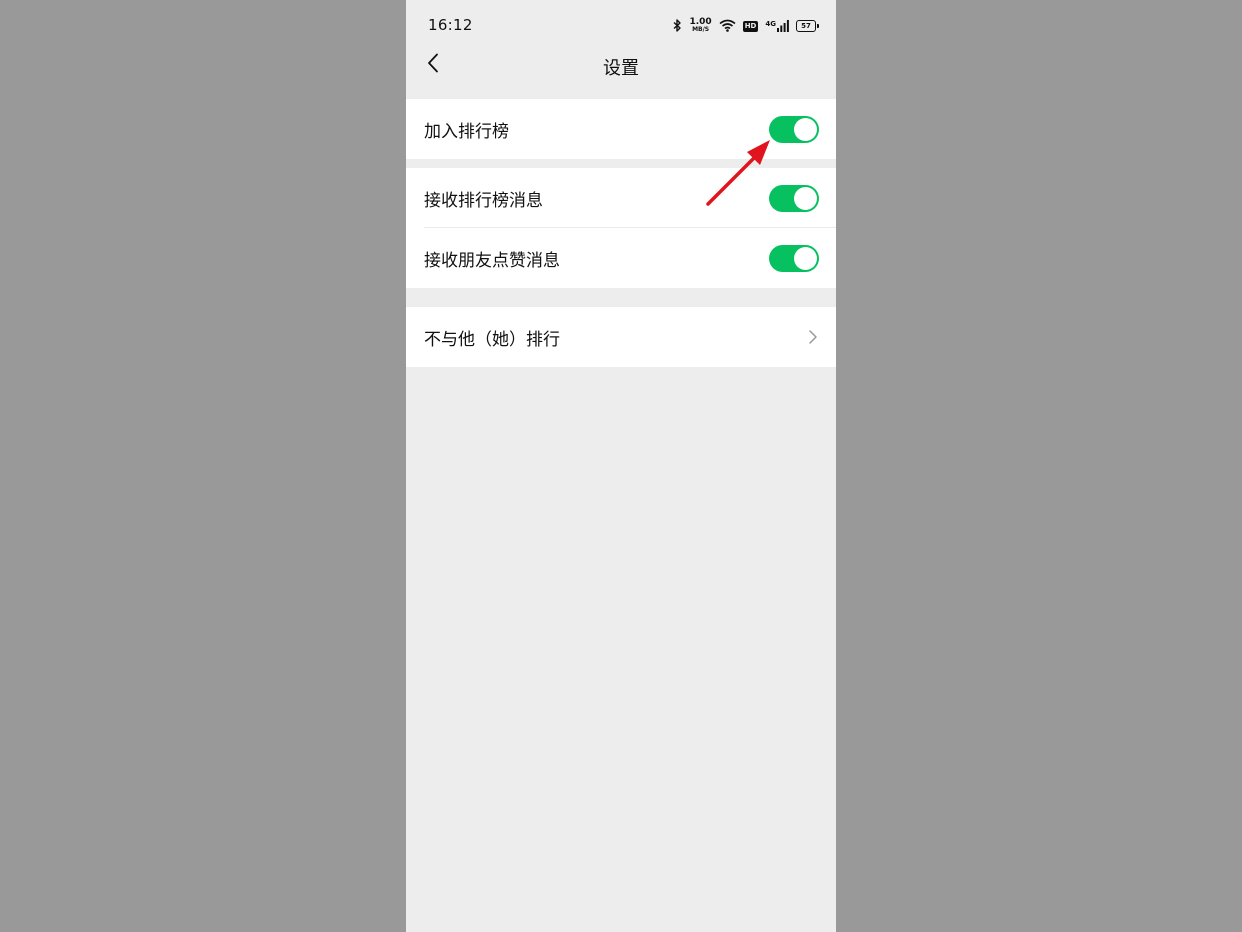 The image size is (1242, 932). I want to click on bluetooth-icon, so click(677, 26).